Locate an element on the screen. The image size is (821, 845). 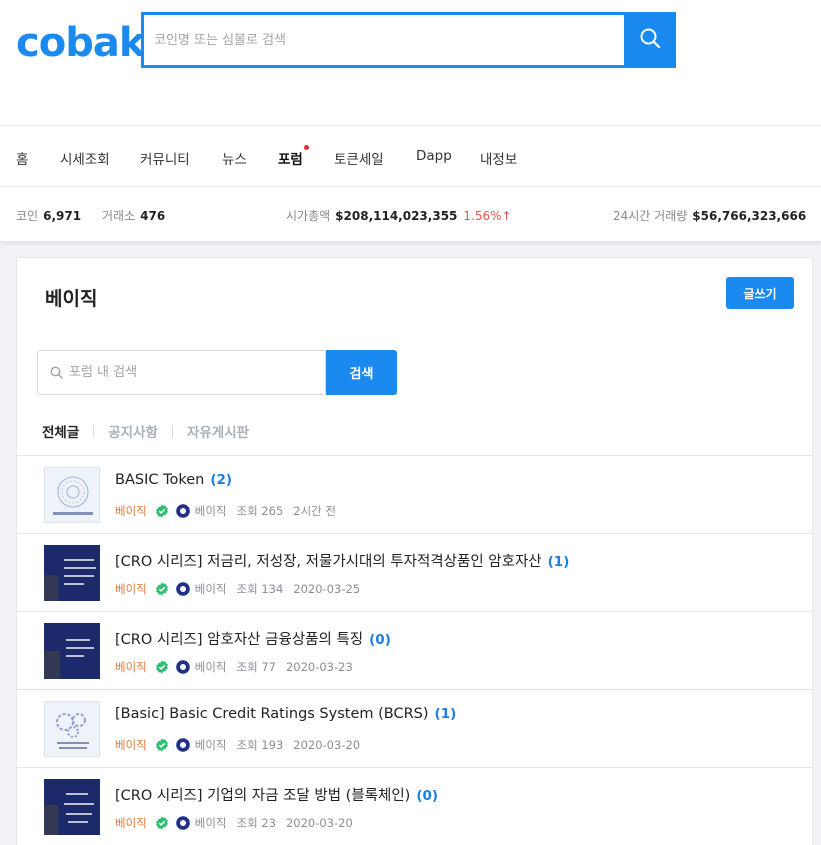
post-date: 2020-03-25 is located at coordinates (327, 589).